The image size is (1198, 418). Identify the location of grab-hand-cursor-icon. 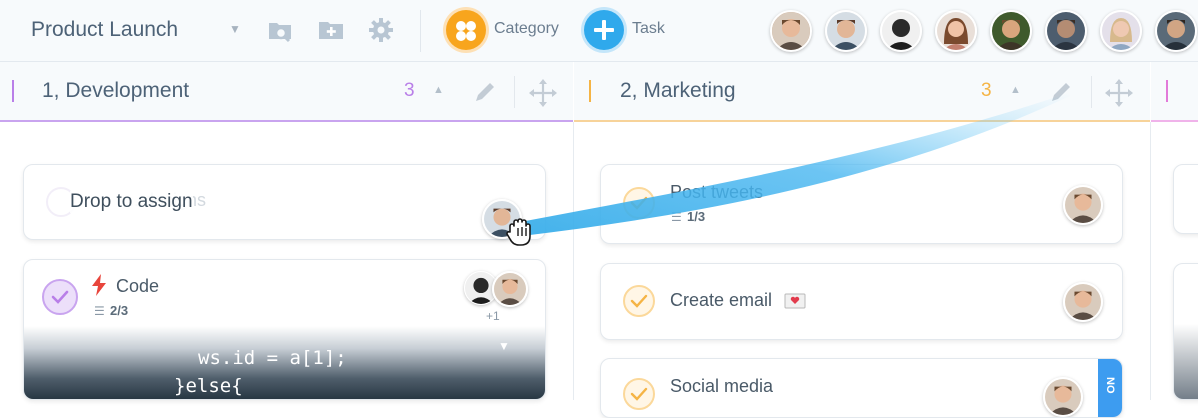
(518, 232).